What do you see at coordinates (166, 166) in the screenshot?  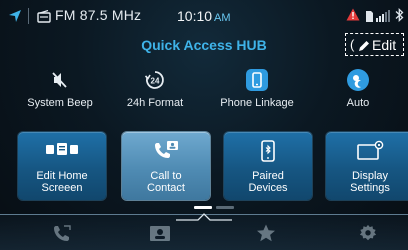 I see `tile-call-to-contact: Call to Contact` at bounding box center [166, 166].